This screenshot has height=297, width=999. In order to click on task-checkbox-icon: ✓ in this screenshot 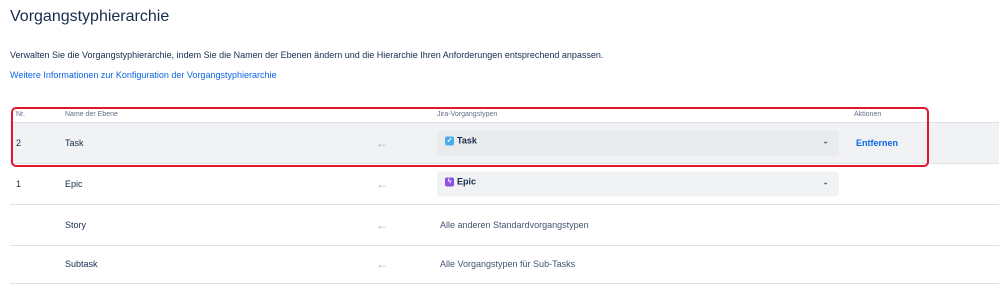, I will do `click(449, 141)`.